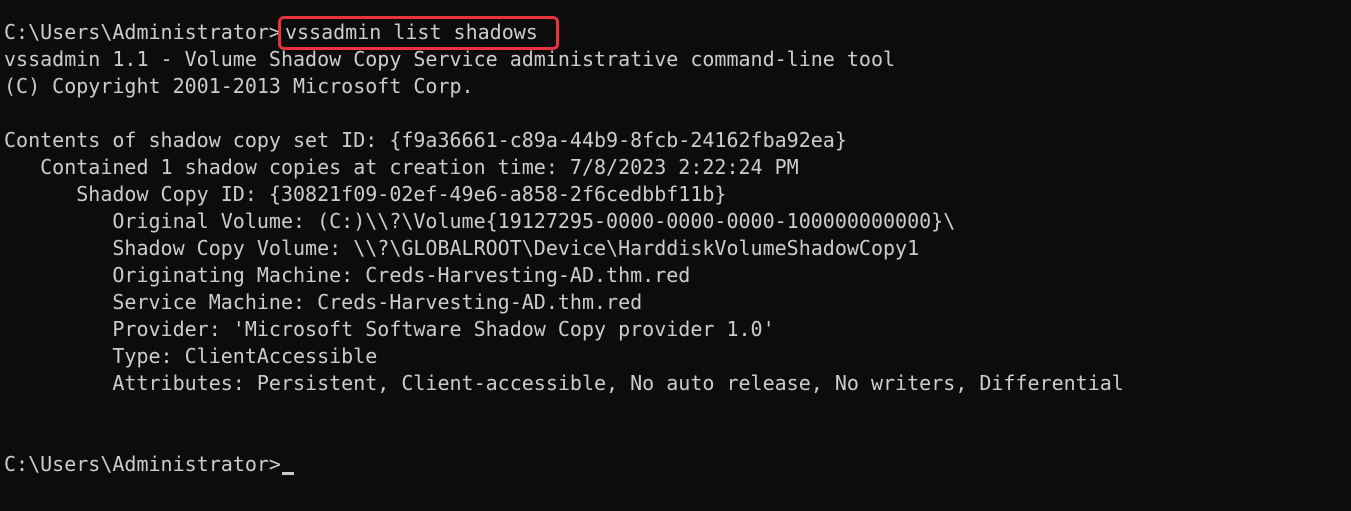 Image resolution: width=1351 pixels, height=511 pixels. I want to click on text-cursor, so click(287, 473).